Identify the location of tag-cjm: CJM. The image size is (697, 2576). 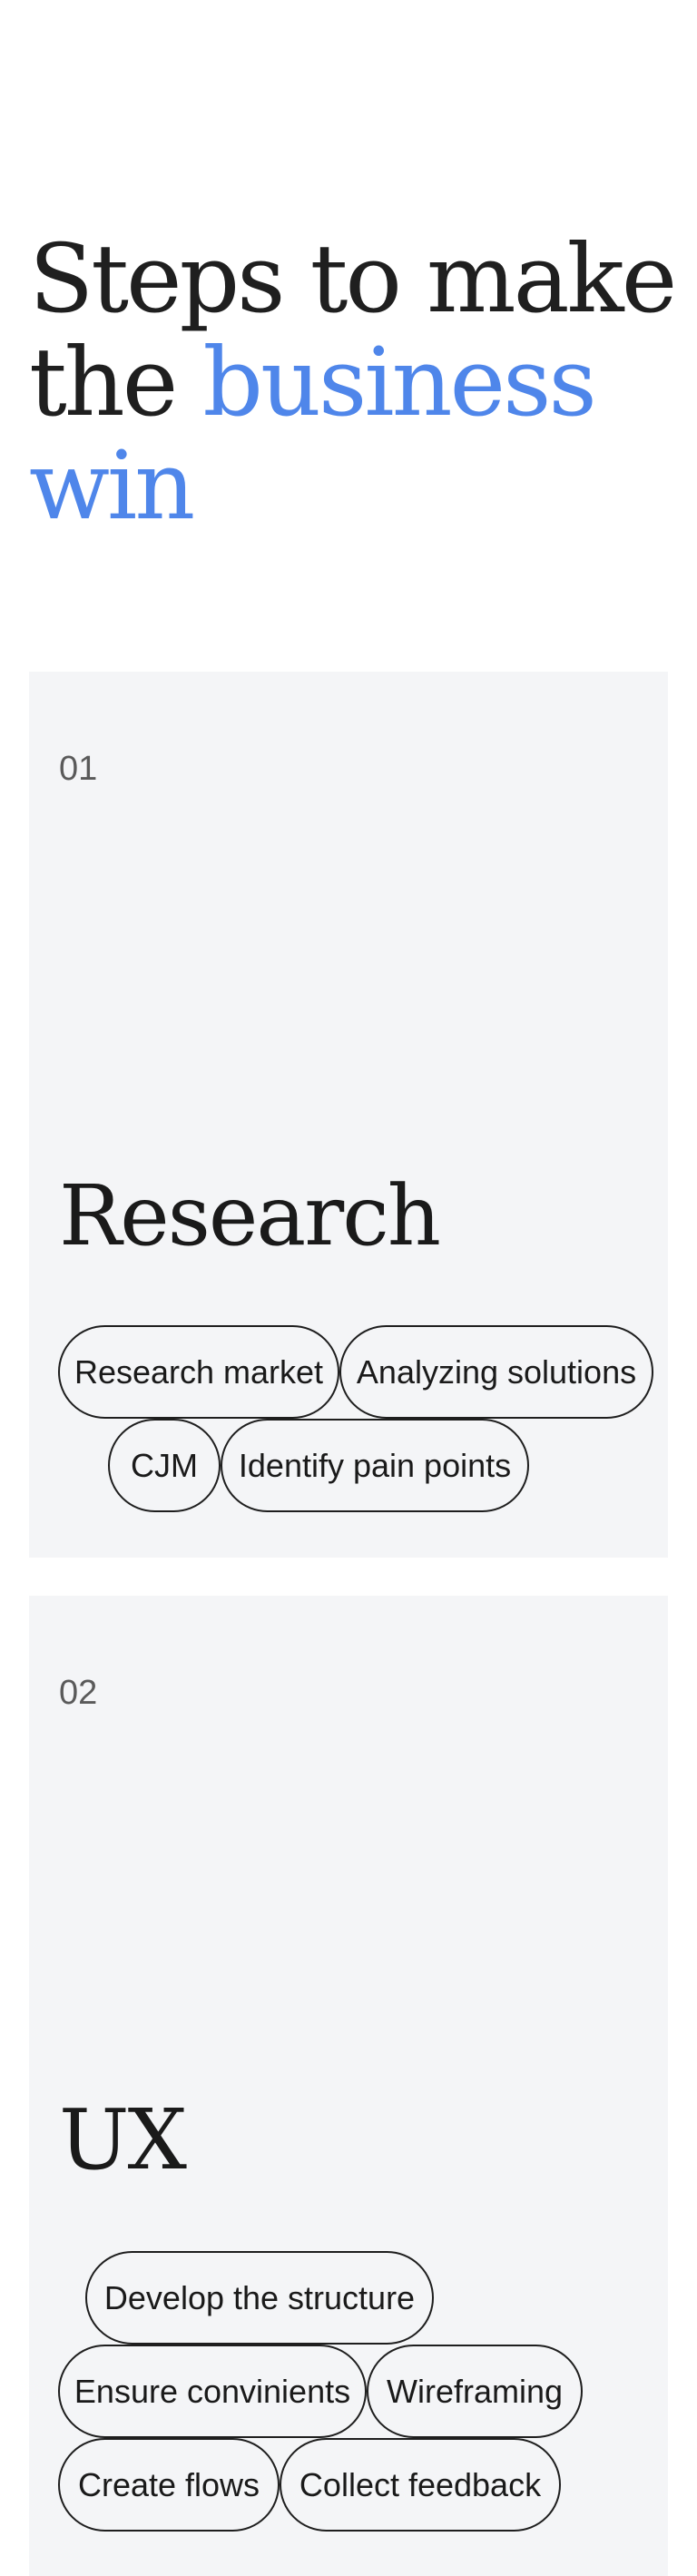
(164, 1465).